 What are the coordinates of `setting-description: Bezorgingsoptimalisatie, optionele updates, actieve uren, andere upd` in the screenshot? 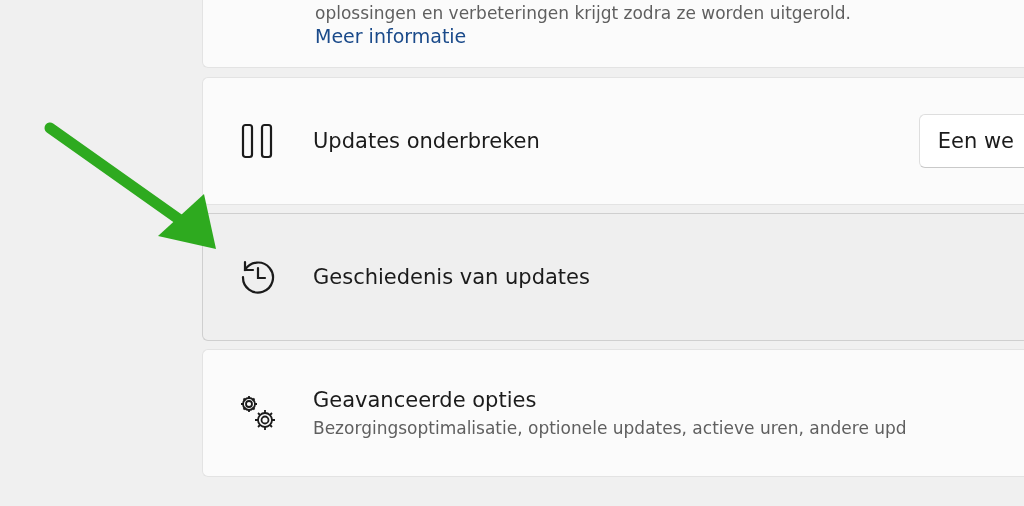 It's located at (610, 428).